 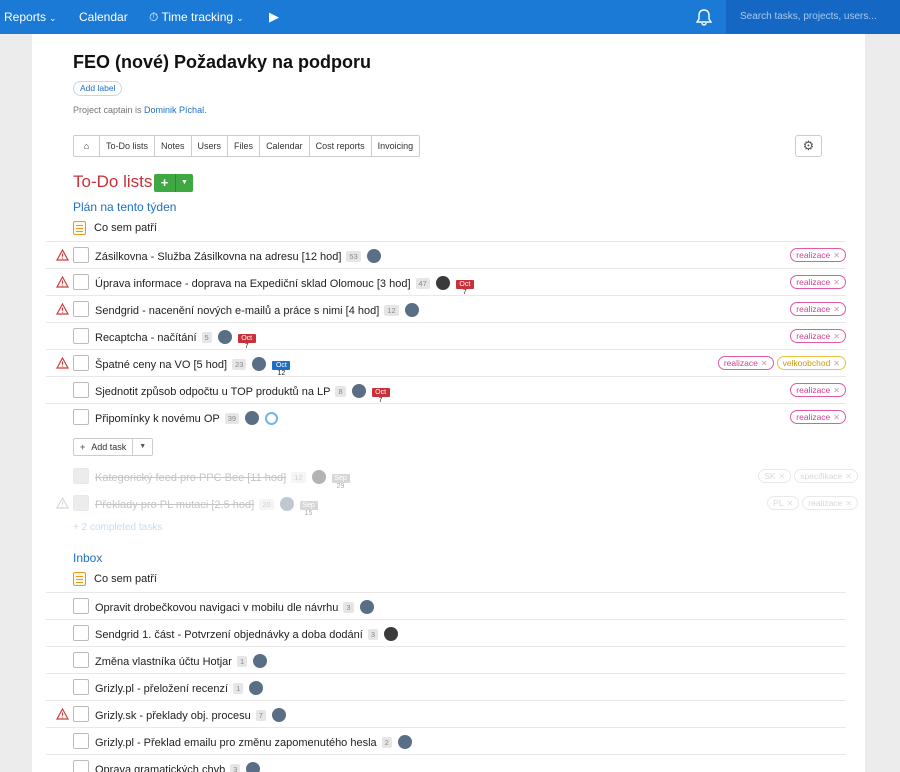 What do you see at coordinates (446, 659) in the screenshot?
I see `task-row: Změna vlastníka účtu Hotjar 1` at bounding box center [446, 659].